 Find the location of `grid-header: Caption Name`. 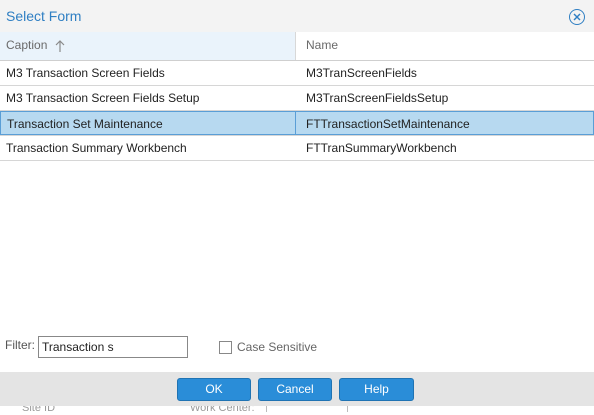

grid-header: Caption Name is located at coordinates (297, 46).